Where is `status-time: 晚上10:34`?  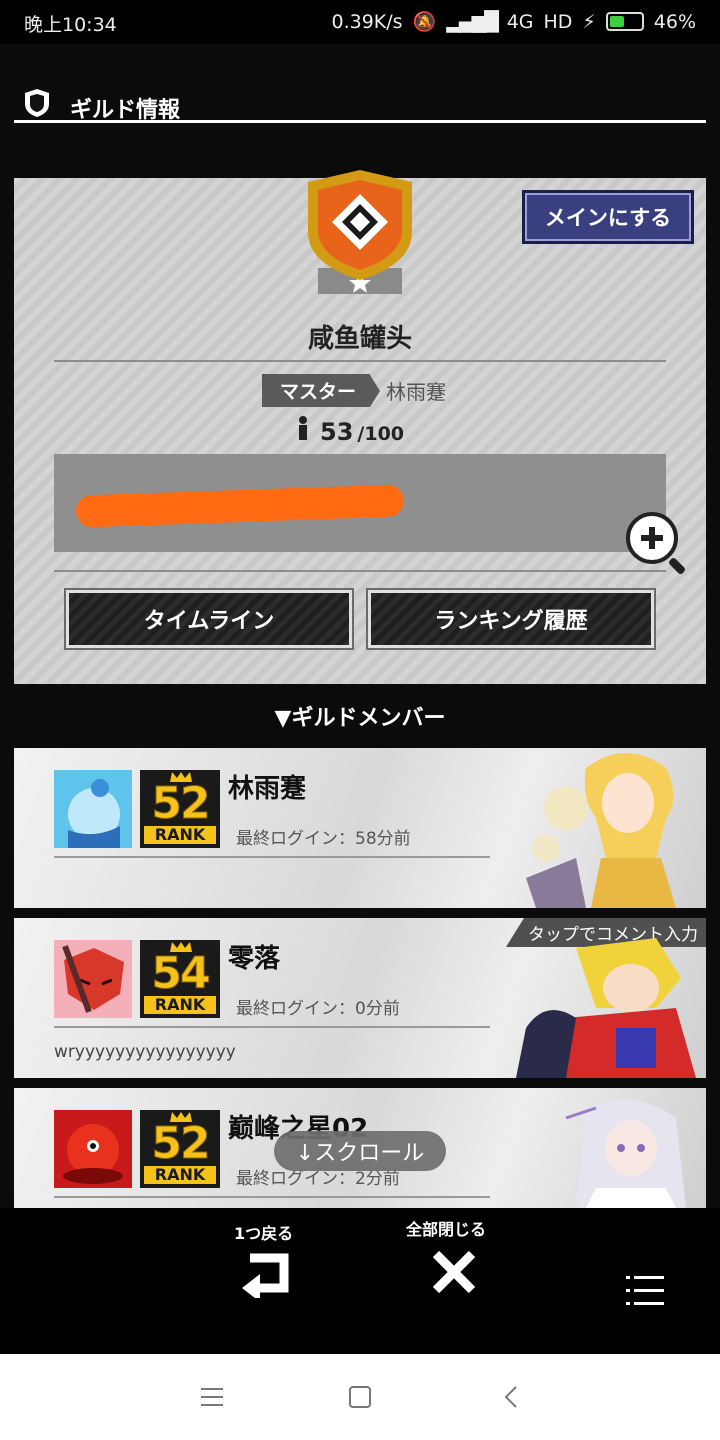 status-time: 晚上10:34 is located at coordinates (70, 25).